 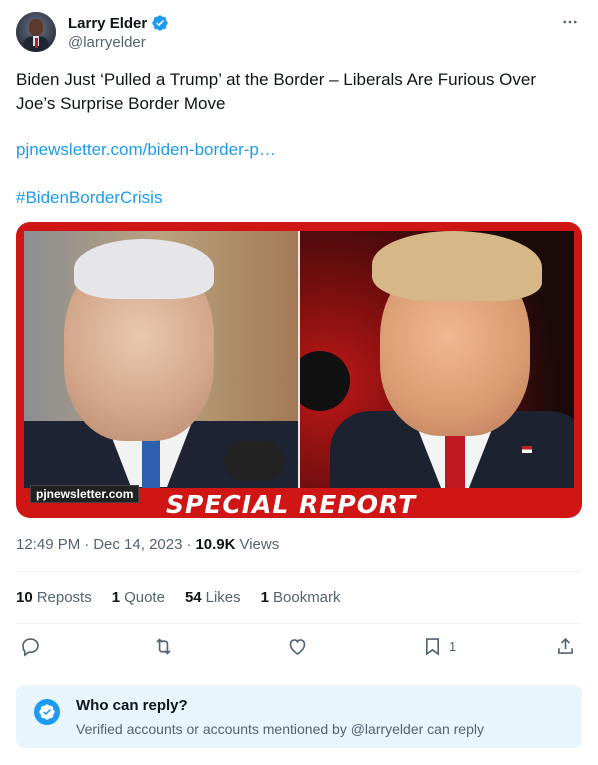 I want to click on more-options-icon, so click(x=570, y=22).